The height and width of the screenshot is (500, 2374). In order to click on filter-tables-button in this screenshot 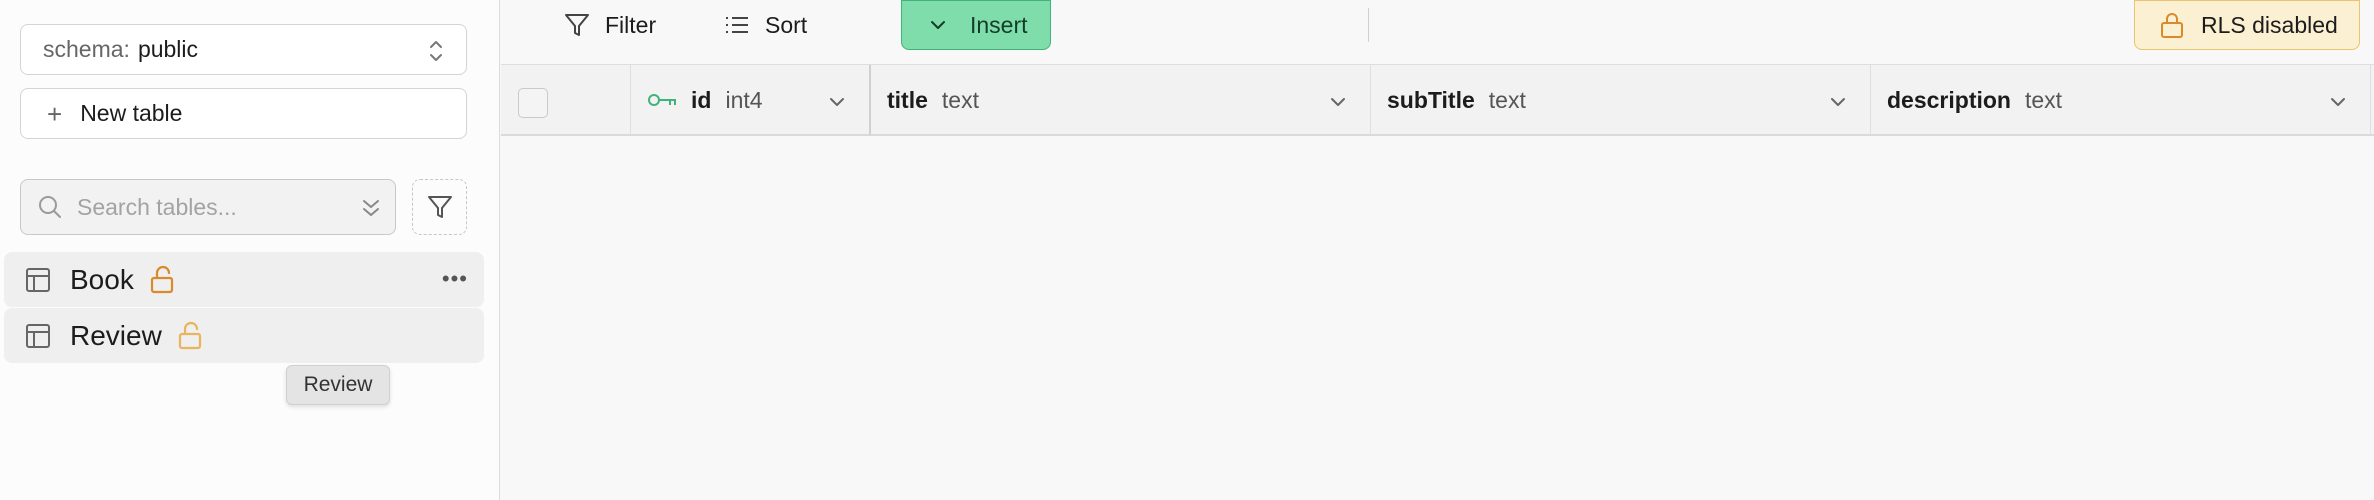, I will do `click(439, 207)`.